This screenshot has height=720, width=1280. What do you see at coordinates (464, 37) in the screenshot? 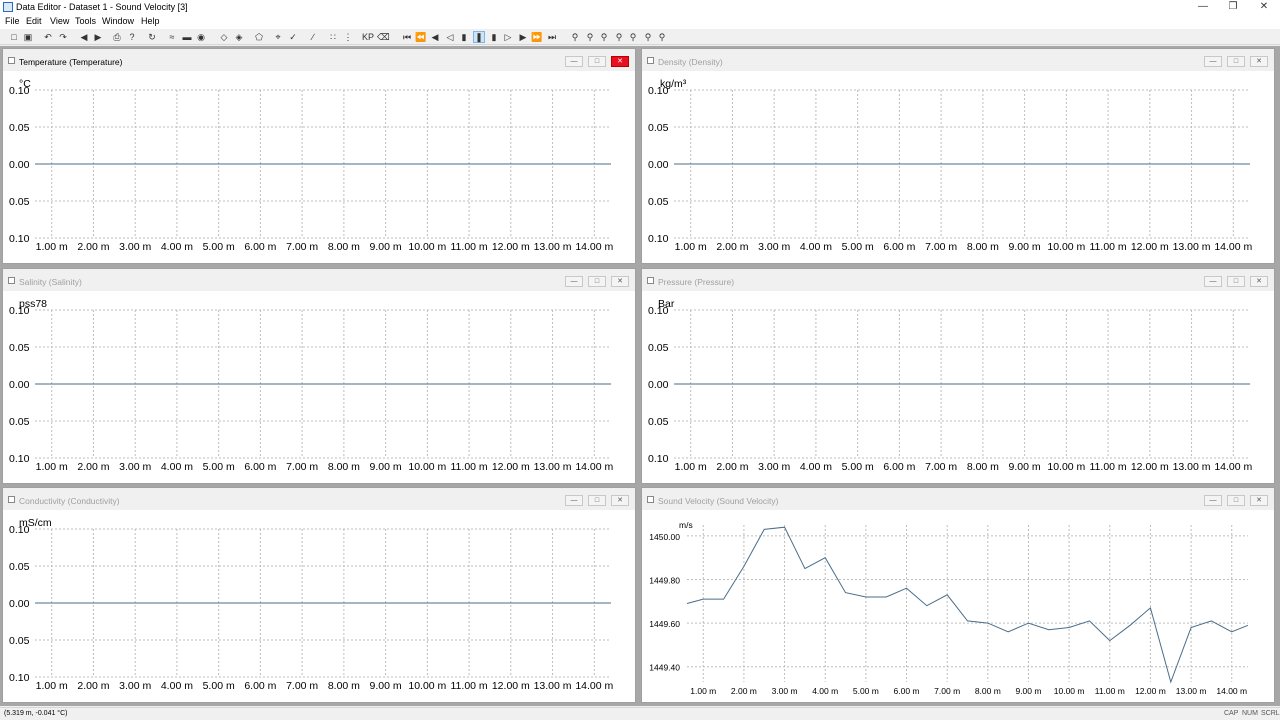
I see `prev-frame-icon: ▮` at bounding box center [464, 37].